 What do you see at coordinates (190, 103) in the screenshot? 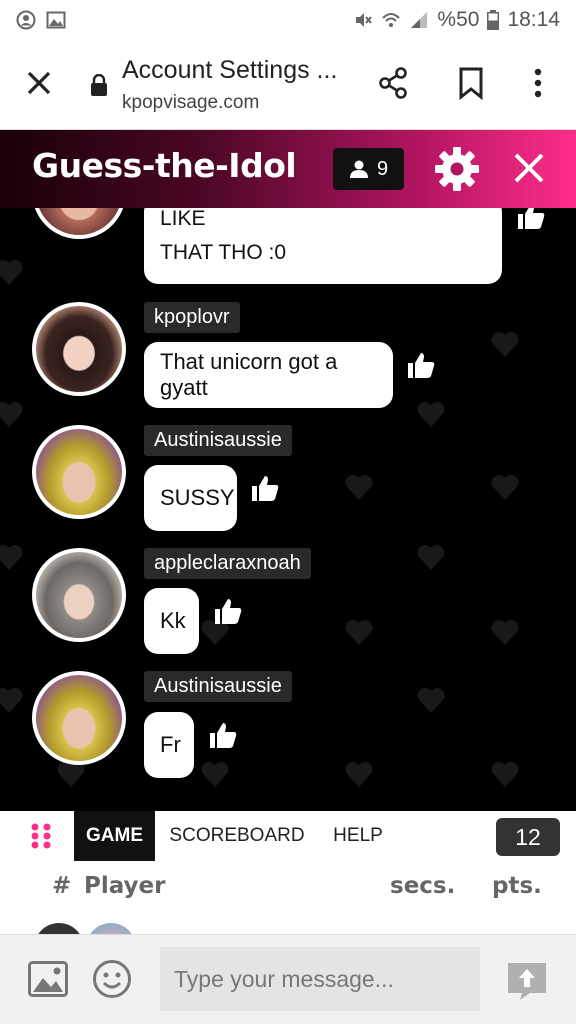
I see `page-url: kpopvisage.com` at bounding box center [190, 103].